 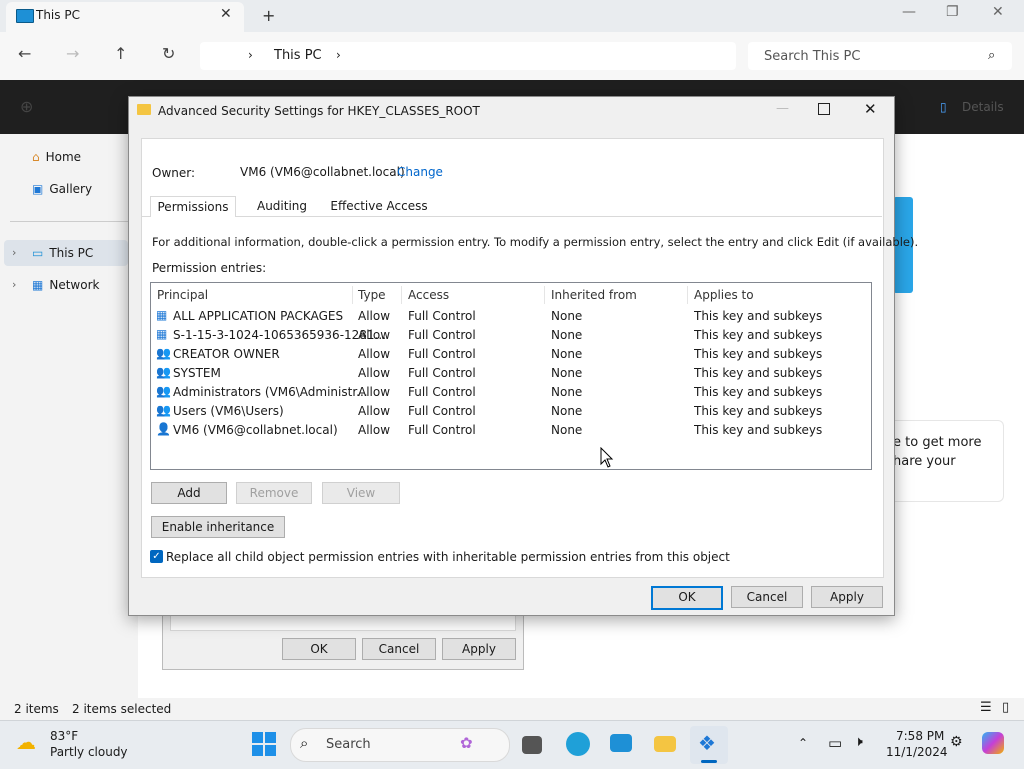 I want to click on clock-time: 7:58 PM, so click(x=920, y=736).